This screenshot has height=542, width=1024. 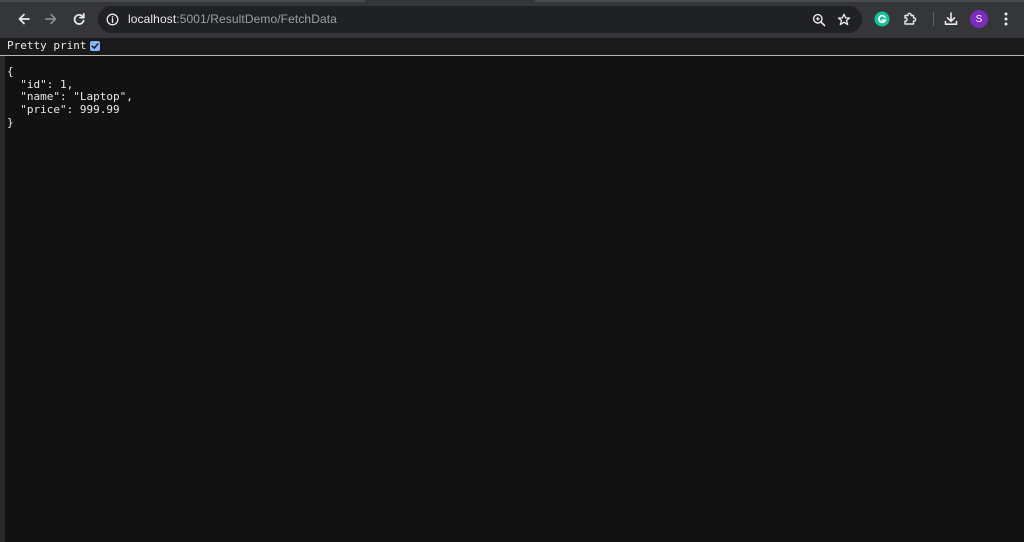 I want to click on puzzle-icon, so click(x=910, y=18).